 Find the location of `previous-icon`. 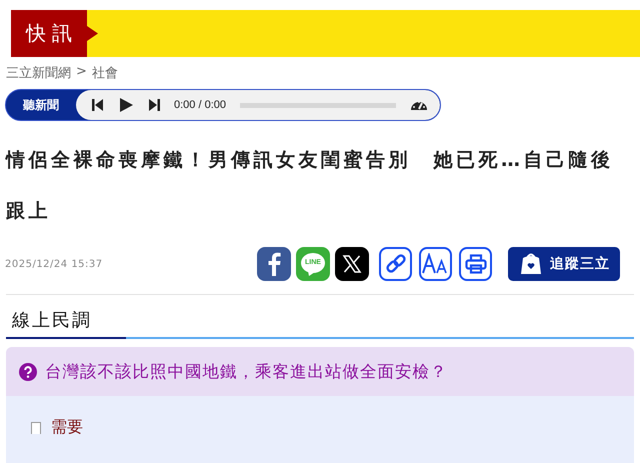

previous-icon is located at coordinates (97, 105).